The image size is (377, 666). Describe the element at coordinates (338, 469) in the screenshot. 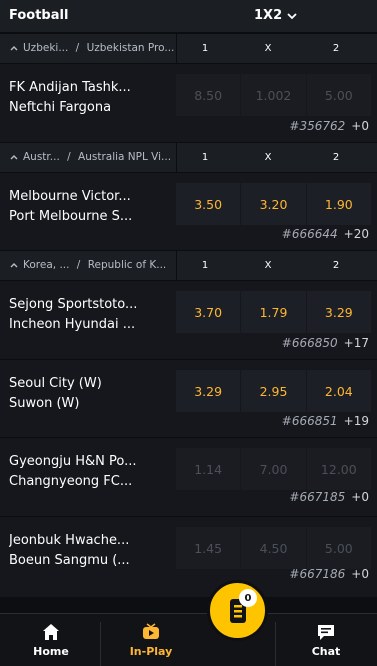

I see `odd-away: 12.00` at that location.